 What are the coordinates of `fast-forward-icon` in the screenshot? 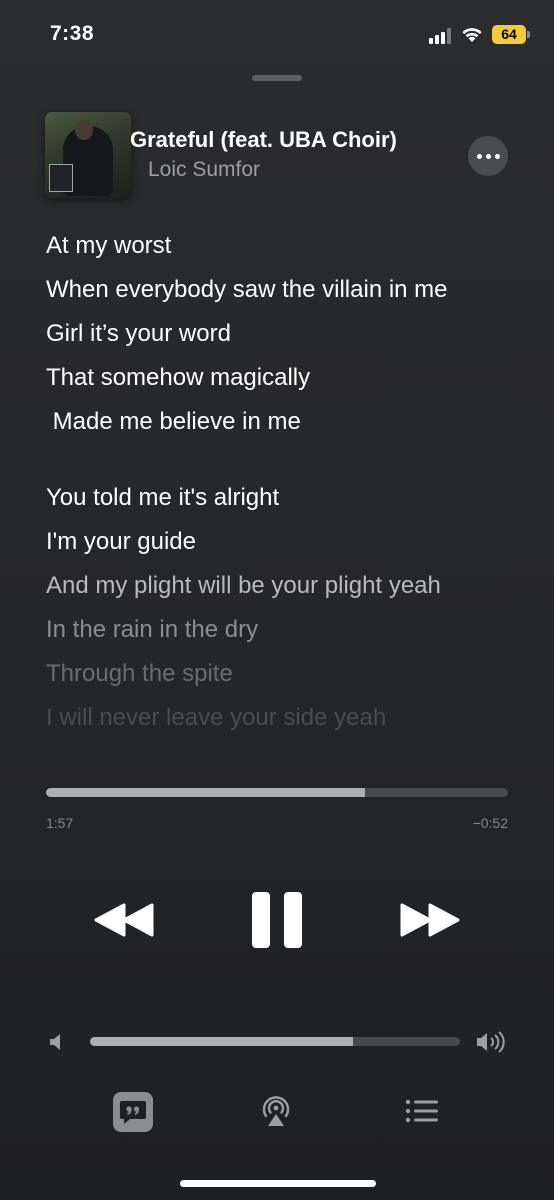 It's located at (430, 920).